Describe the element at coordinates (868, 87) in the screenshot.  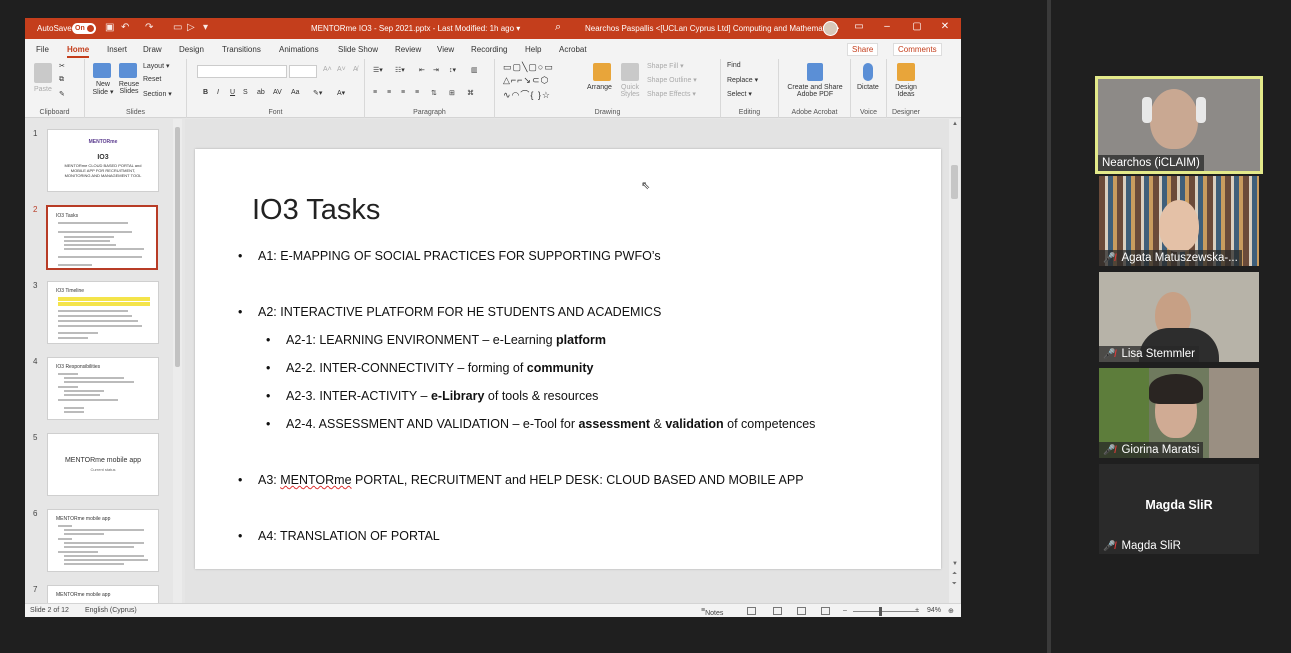
I see `dictate-button: Dictate` at that location.